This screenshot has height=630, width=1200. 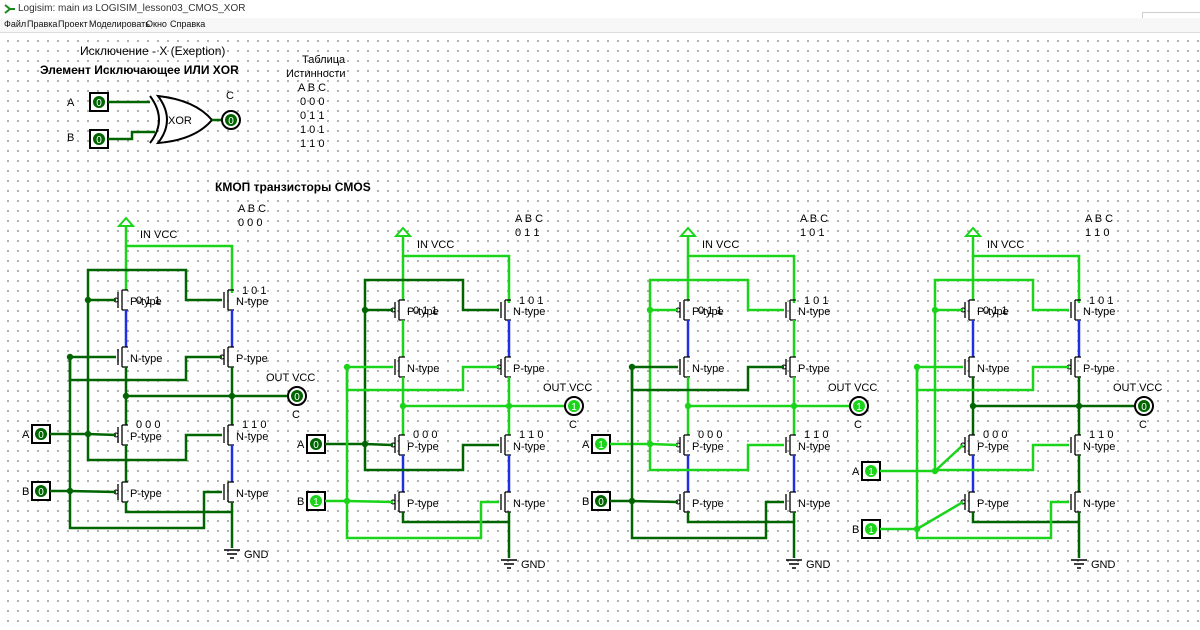 I want to click on logisim-app-icon, so click(x=9, y=9).